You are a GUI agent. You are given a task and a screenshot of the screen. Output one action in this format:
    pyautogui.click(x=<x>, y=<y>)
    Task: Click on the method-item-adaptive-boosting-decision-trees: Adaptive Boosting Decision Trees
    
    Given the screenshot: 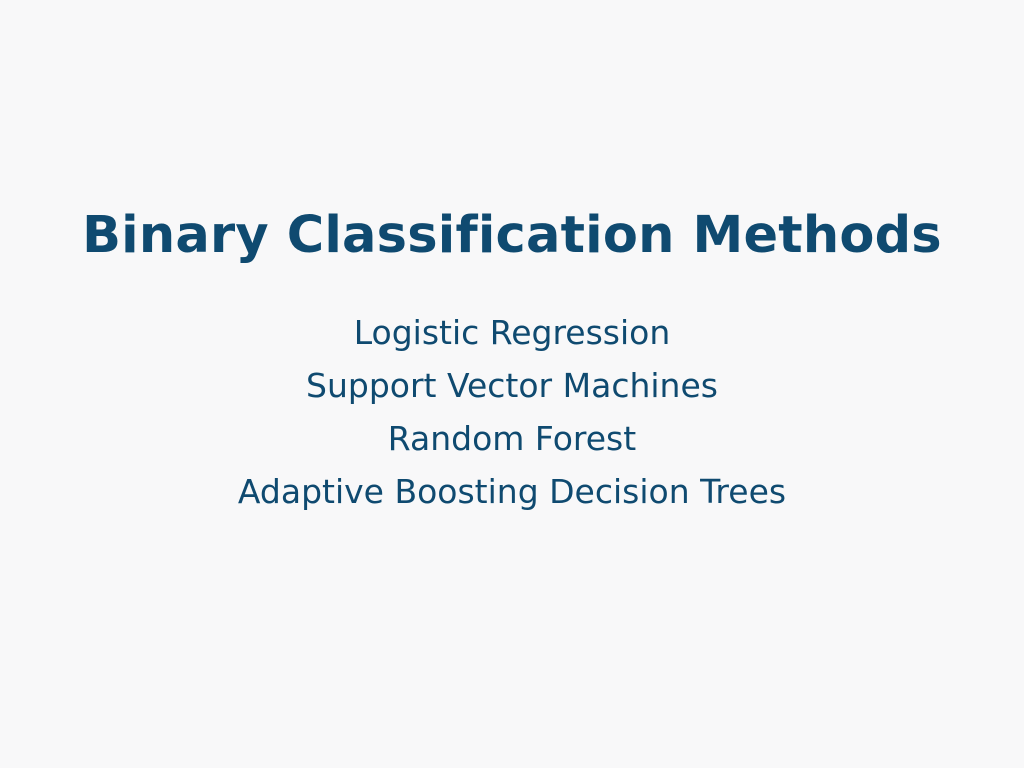 What is the action you would take?
    pyautogui.click(x=512, y=491)
    